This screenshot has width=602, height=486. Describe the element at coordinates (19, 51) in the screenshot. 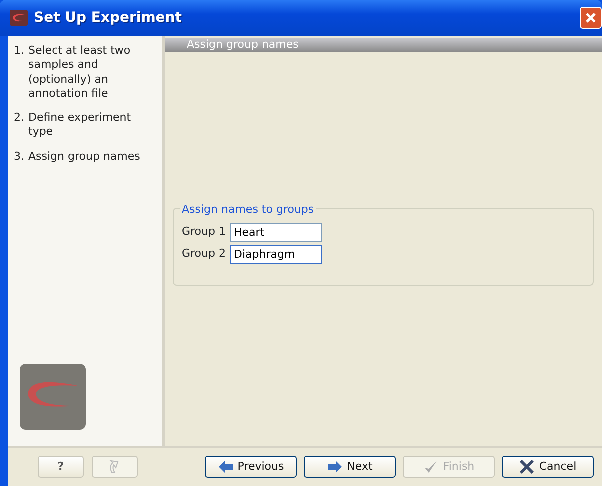

I see `step-number: 1.` at that location.